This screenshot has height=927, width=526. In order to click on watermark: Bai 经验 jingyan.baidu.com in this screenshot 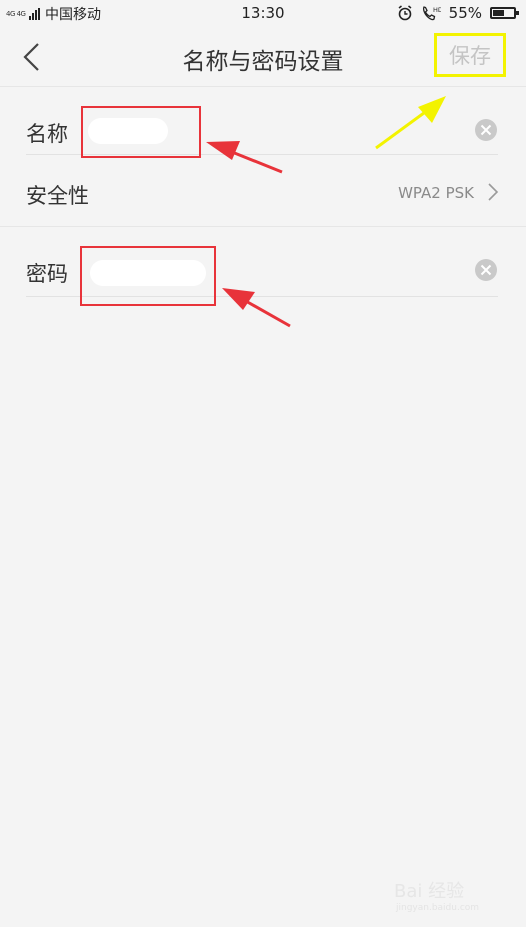, I will do `click(436, 897)`.